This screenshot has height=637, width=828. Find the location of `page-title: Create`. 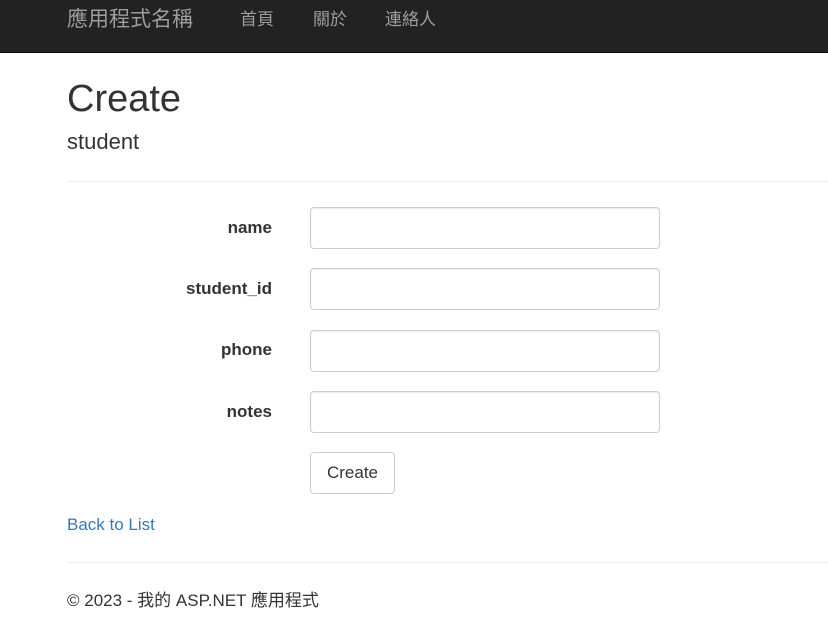

page-title: Create is located at coordinates (124, 99).